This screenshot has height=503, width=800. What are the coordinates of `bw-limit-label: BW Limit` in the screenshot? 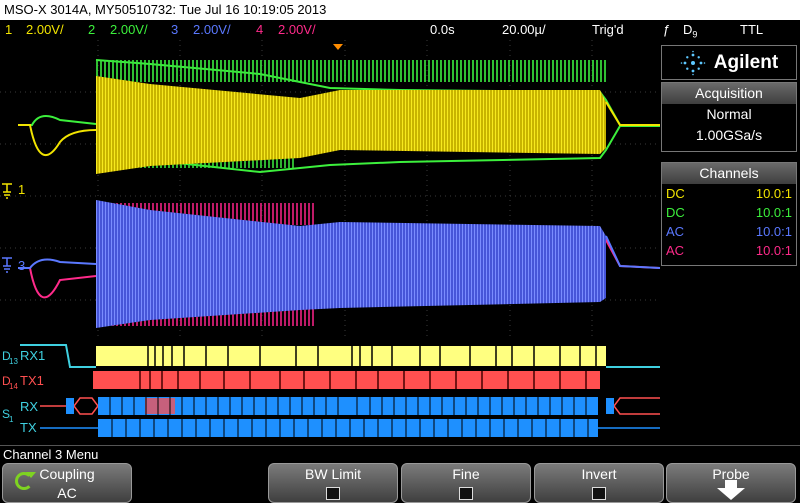 It's located at (333, 474).